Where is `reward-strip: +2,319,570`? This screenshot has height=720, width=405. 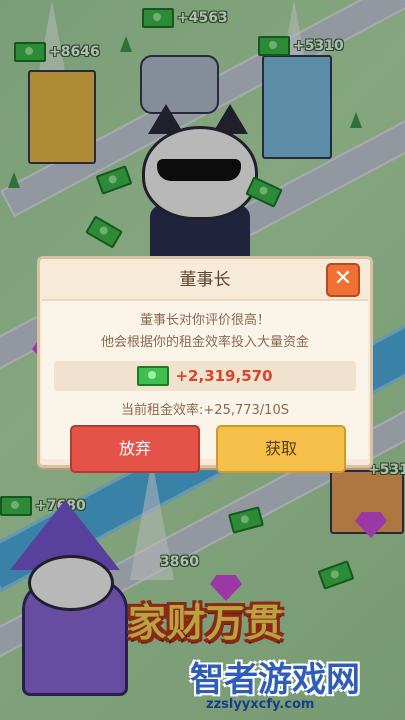
reward-strip: +2,319,570 is located at coordinates (205, 376).